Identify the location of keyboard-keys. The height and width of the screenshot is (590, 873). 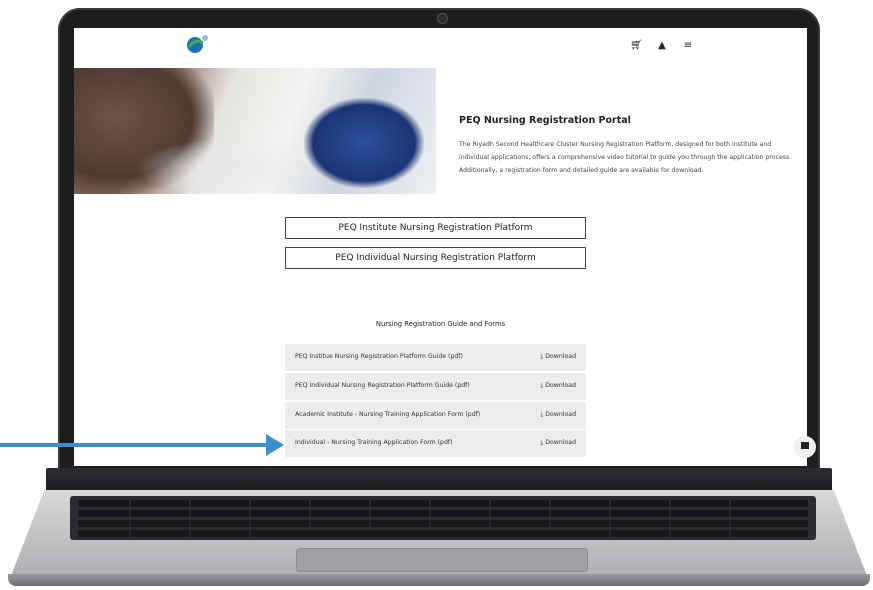
(443, 518).